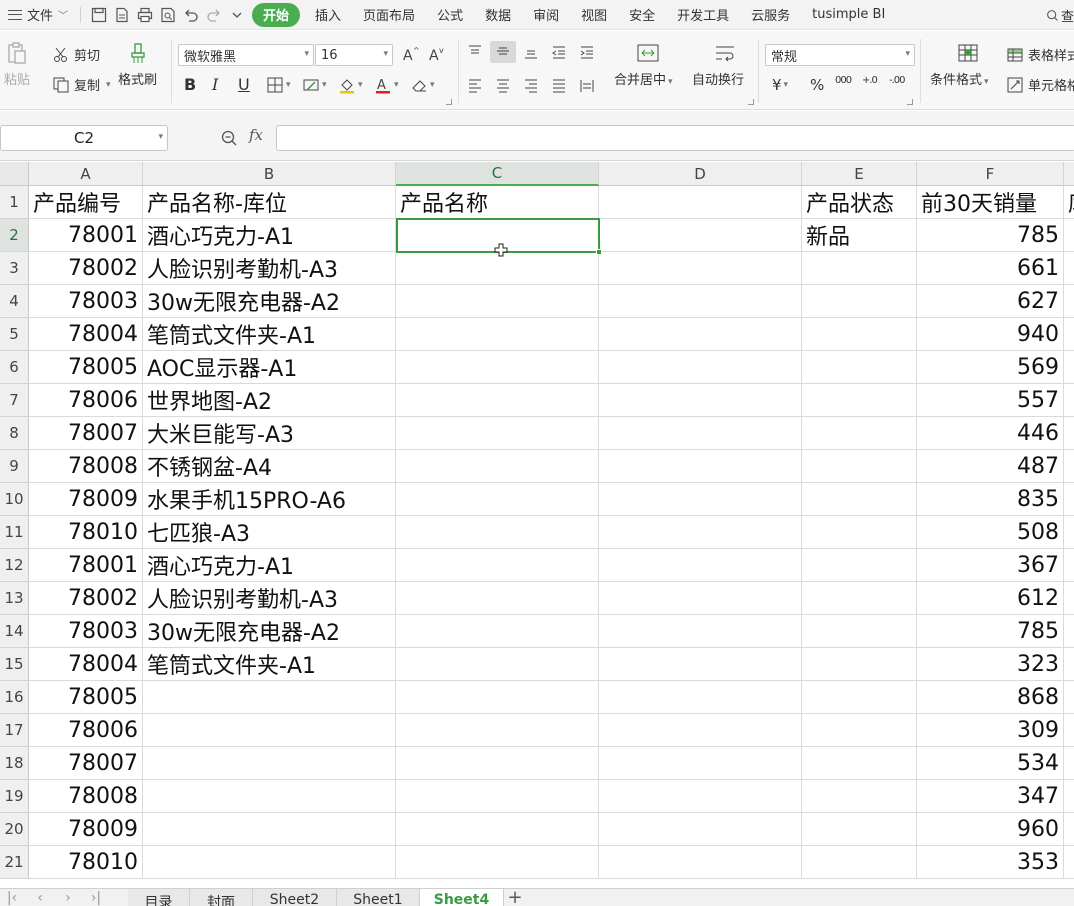  What do you see at coordinates (389, 15) in the screenshot?
I see `tab-page-layout: 页面布局` at bounding box center [389, 15].